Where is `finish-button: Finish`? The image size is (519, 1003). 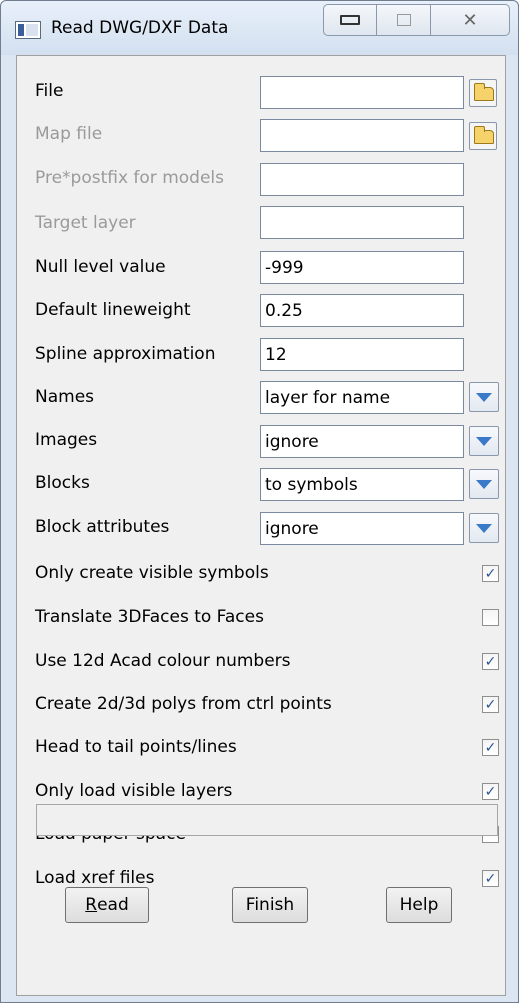
finish-button: Finish is located at coordinates (270, 905).